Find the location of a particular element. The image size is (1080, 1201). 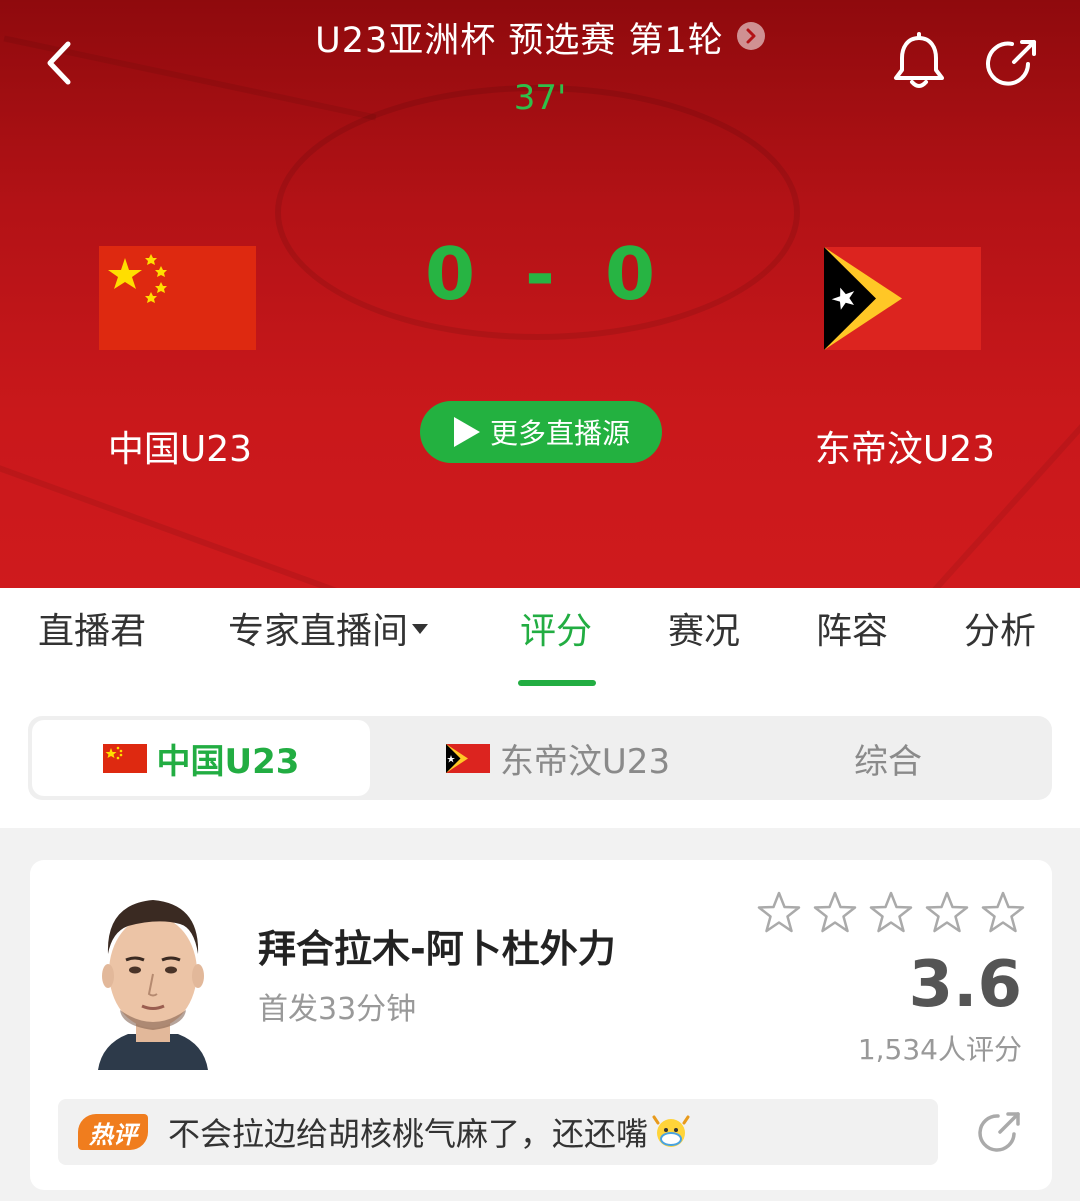

bell-icon is located at coordinates (919, 60).